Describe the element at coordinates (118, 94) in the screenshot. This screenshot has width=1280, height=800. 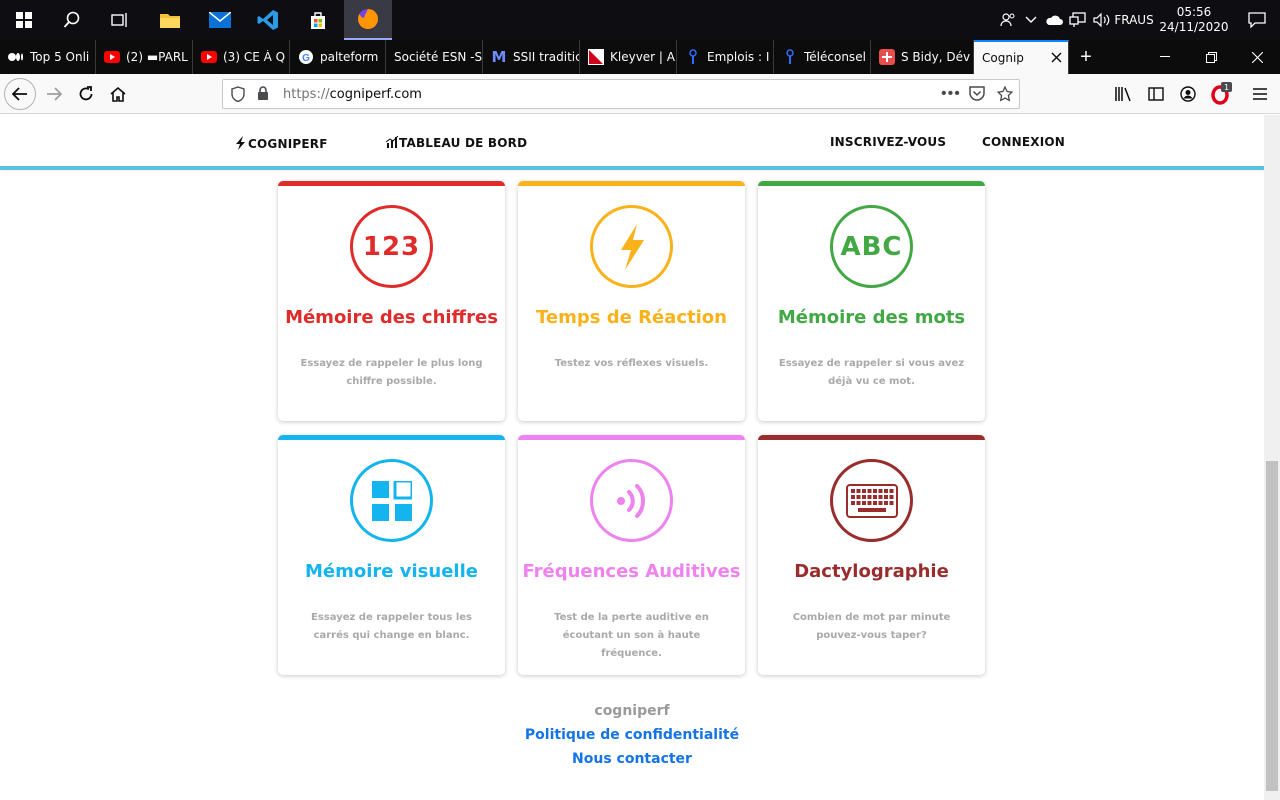
I see `home-button` at that location.